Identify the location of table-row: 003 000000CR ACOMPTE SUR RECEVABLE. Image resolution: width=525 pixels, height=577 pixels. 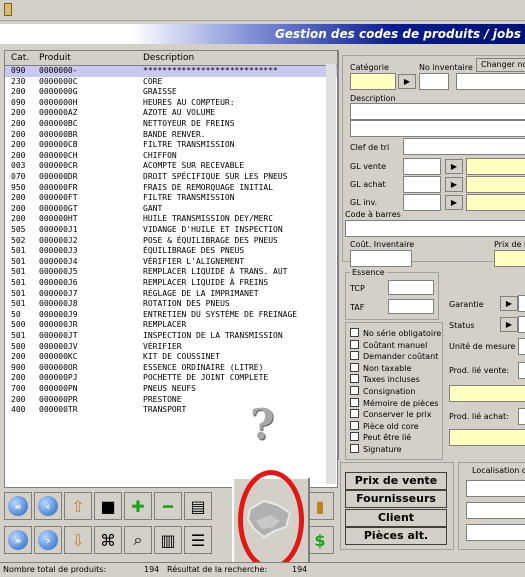
(171, 166).